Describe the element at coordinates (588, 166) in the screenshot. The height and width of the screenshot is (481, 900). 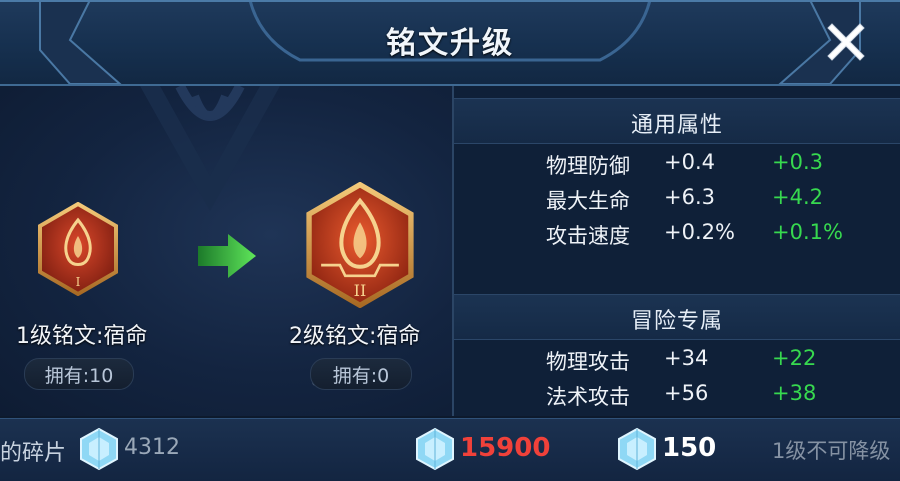
I see `attr-label: 物理防御` at that location.